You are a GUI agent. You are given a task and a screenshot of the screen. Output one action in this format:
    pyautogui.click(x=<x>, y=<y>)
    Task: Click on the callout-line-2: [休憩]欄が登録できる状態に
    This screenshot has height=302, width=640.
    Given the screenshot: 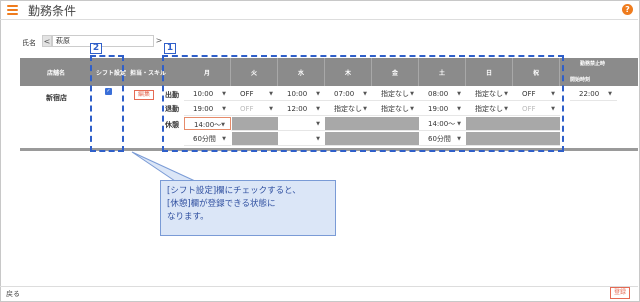 What is the action you would take?
    pyautogui.click(x=221, y=204)
    